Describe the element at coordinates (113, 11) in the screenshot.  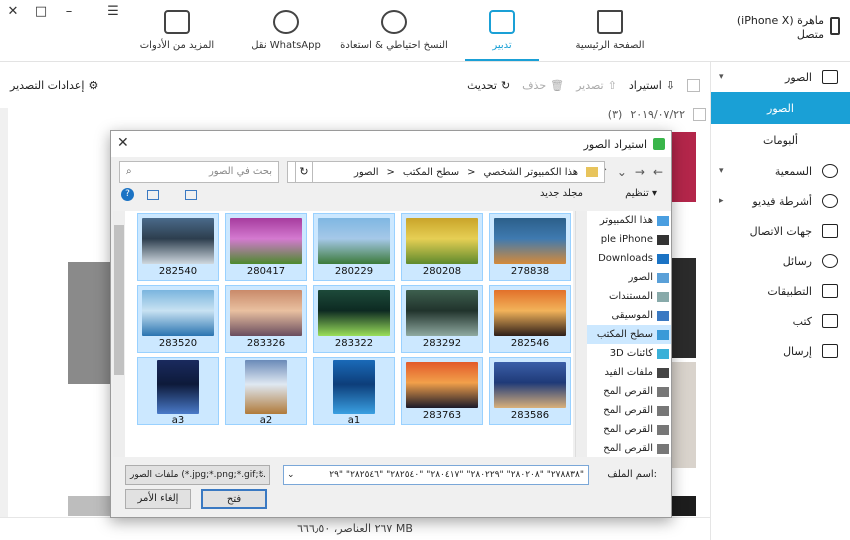
I see `menu-icon: ☰` at that location.